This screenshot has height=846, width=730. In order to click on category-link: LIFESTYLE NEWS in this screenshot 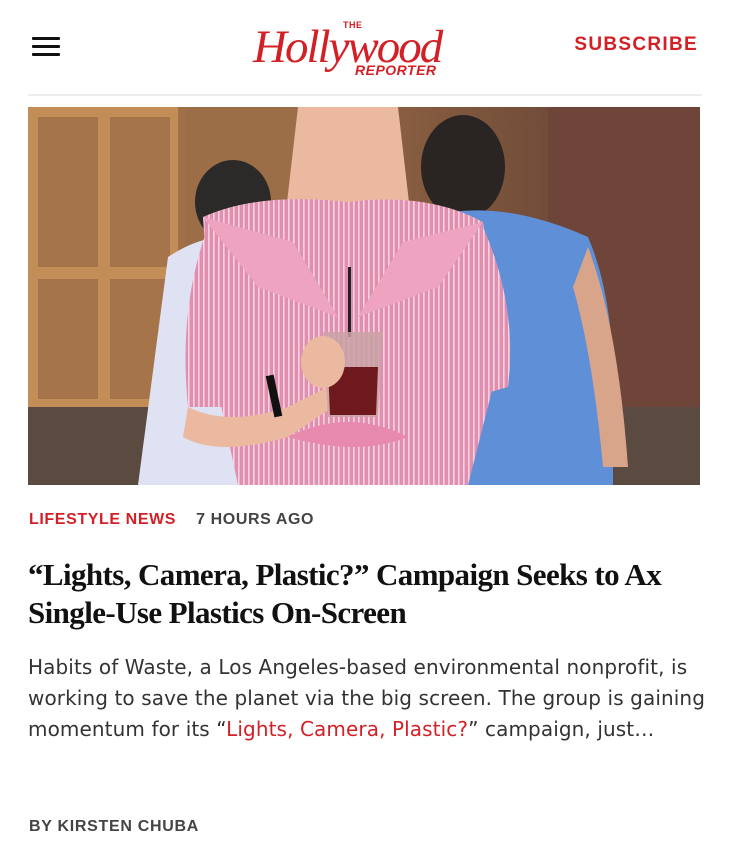, I will do `click(102, 519)`.